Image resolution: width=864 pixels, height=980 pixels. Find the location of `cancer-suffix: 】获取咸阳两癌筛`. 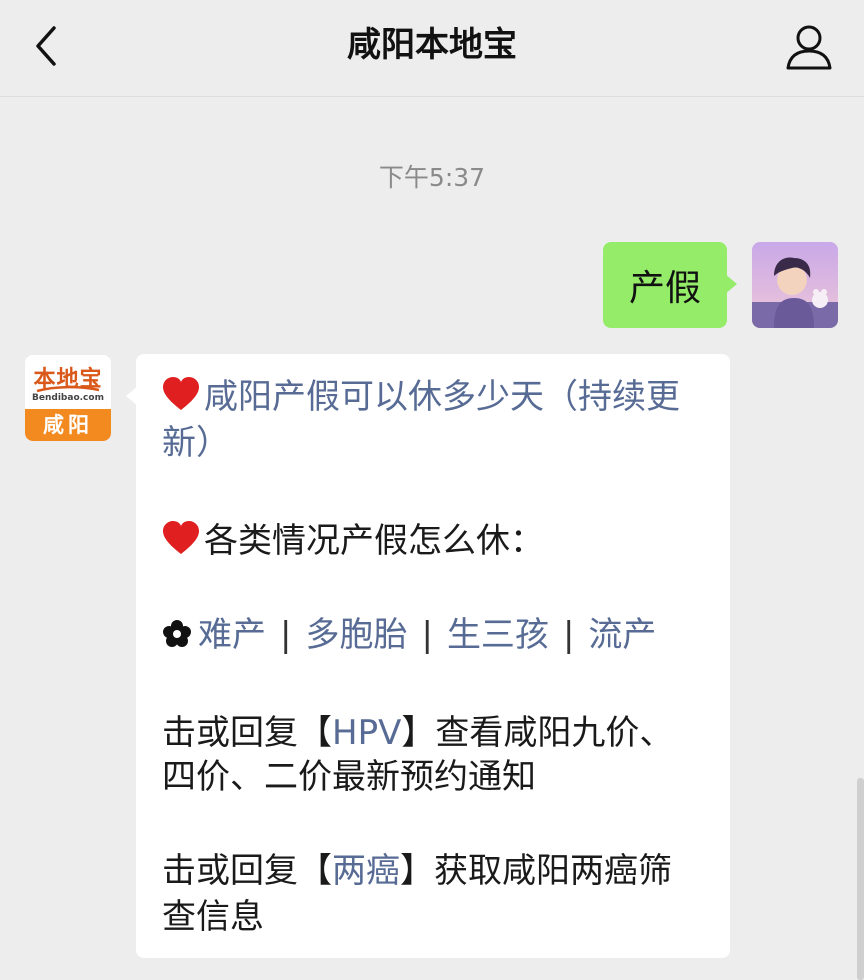

cancer-suffix: 】获取咸阳两癌筛 is located at coordinates (536, 871).